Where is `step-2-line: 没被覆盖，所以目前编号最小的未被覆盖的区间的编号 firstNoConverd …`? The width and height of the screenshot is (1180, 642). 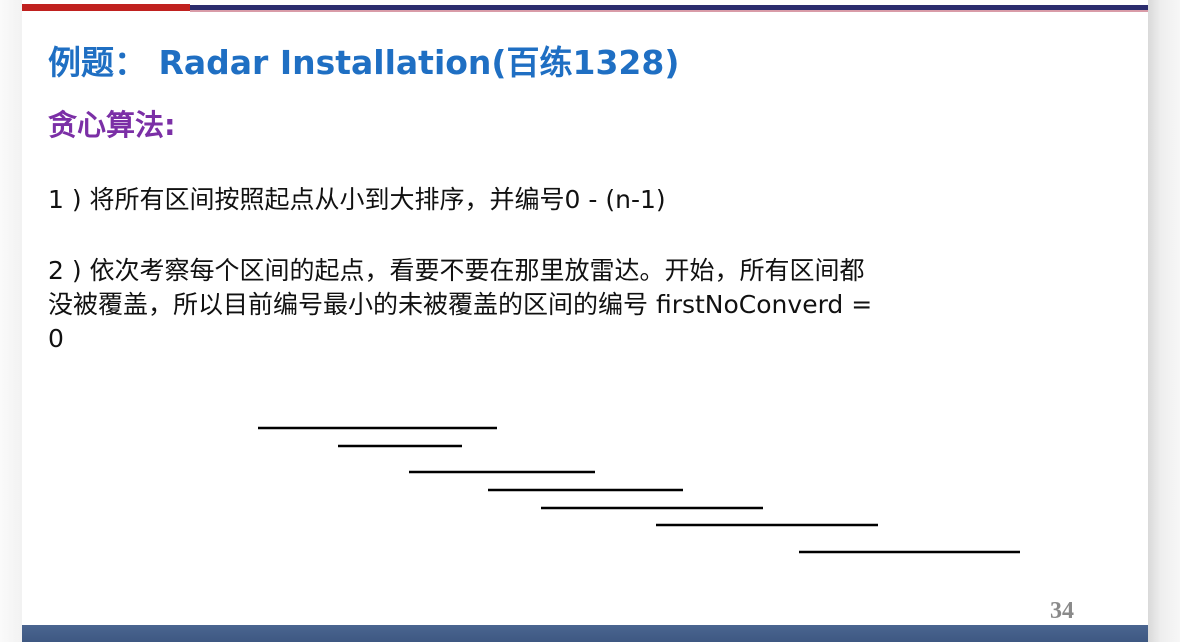
step-2-line: 没被覆盖，所以目前编号最小的未被覆盖的区间的编号 firstNoConverd … is located at coordinates (460, 304).